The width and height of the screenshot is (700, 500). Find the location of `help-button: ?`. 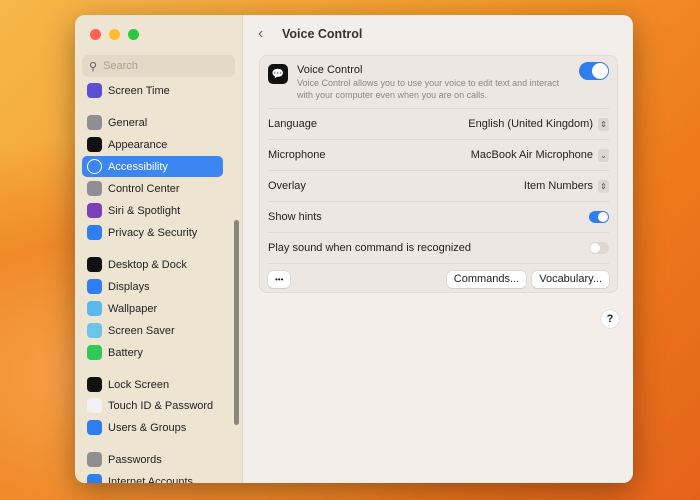

help-button: ? is located at coordinates (610, 319).